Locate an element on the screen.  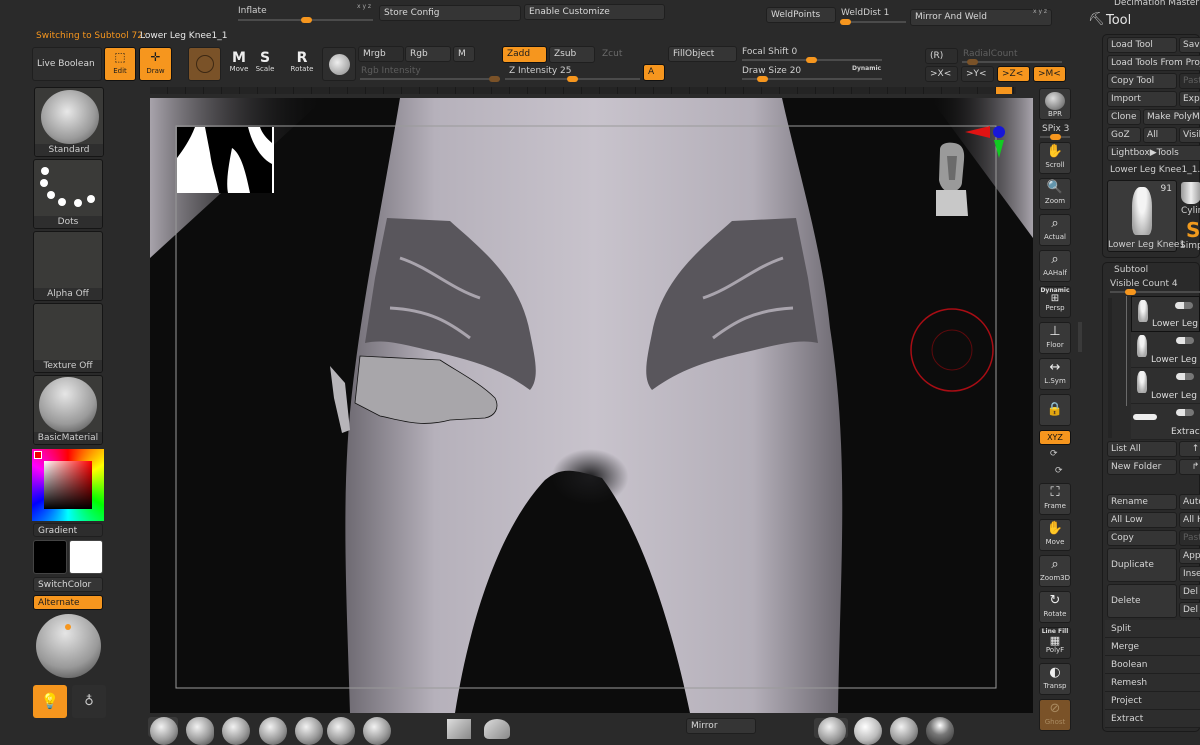
merge-menu: Merge is located at coordinates (1152, 647).